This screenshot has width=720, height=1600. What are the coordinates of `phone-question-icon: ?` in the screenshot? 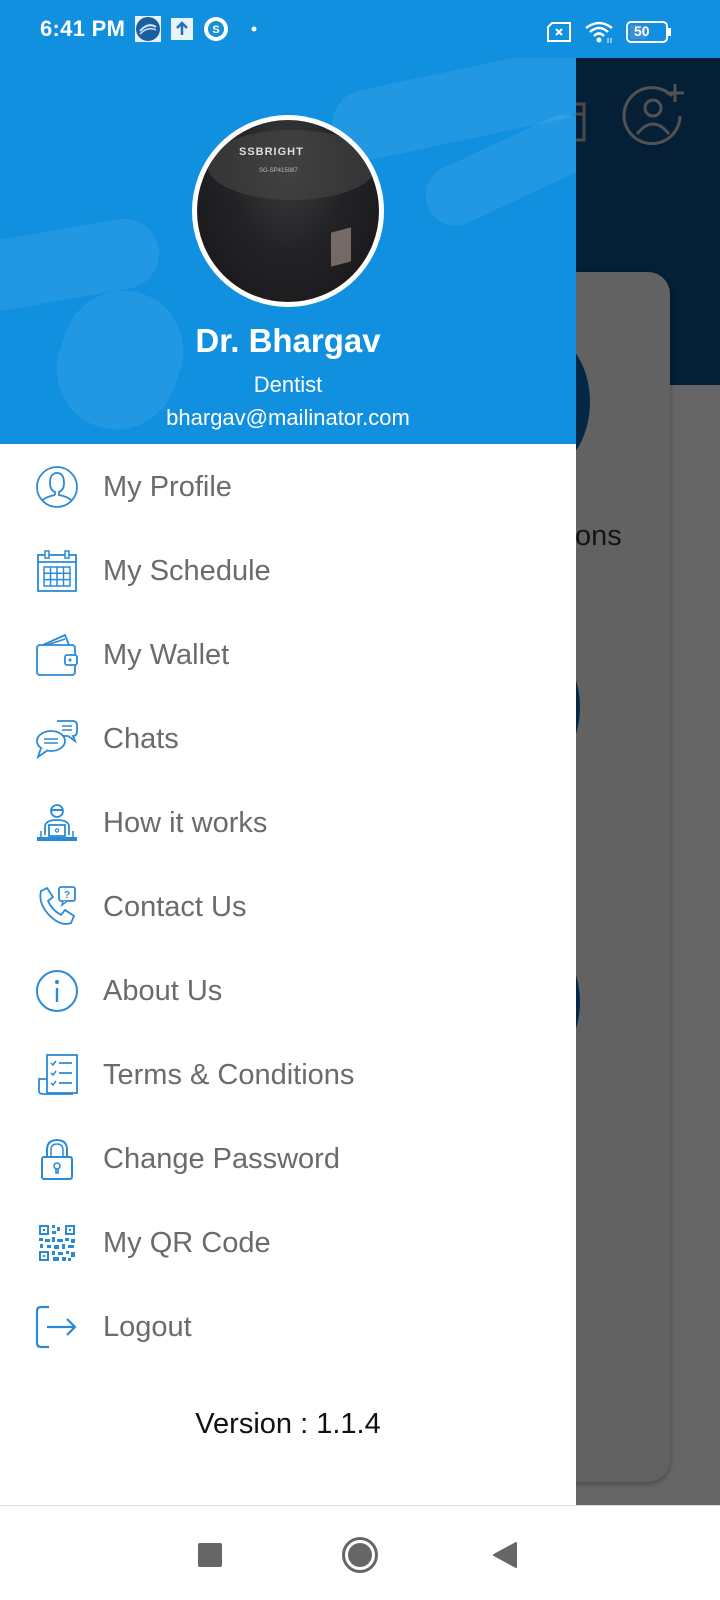 It's located at (57, 907).